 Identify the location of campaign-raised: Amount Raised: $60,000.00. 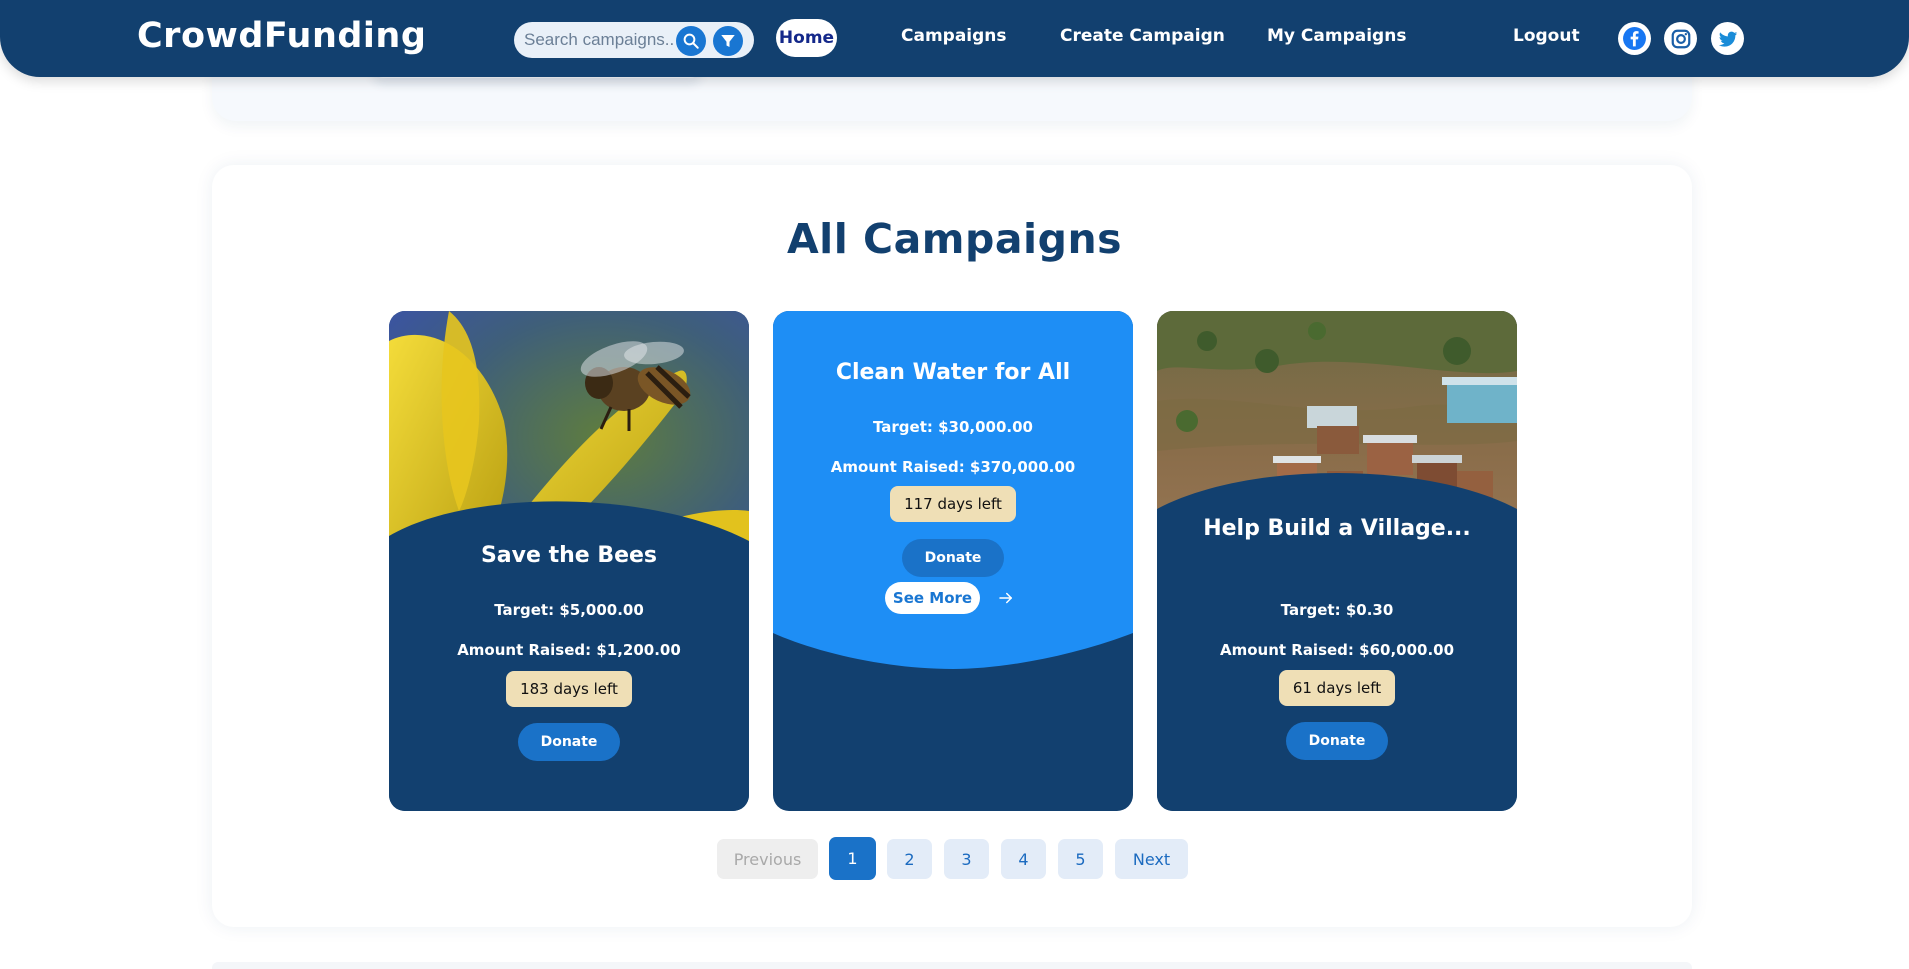
(1337, 650).